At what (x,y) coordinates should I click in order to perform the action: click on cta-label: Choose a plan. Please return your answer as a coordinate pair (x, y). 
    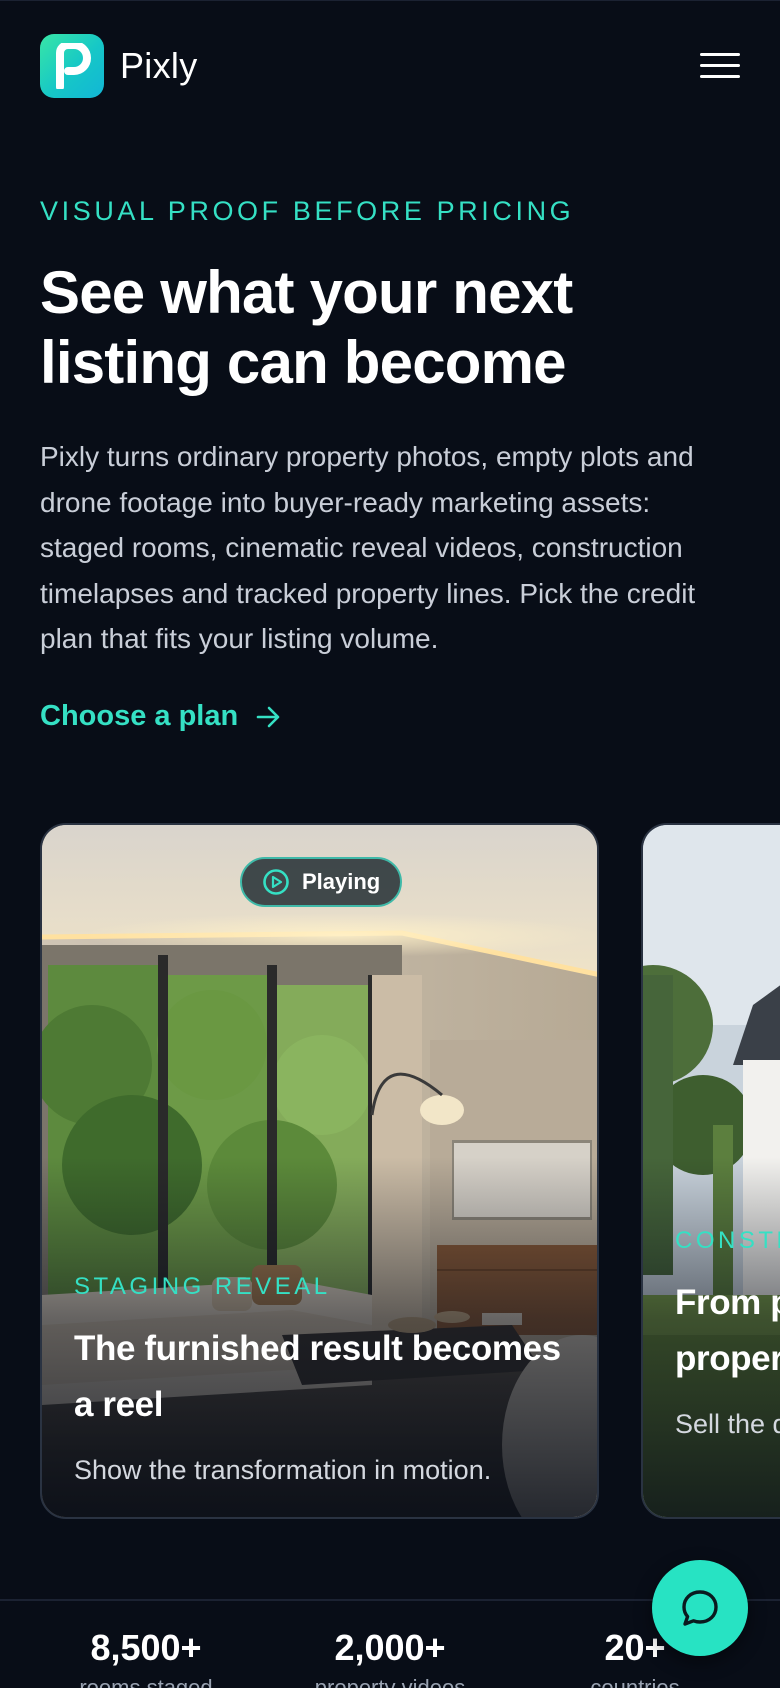
    Looking at the image, I should click on (139, 716).